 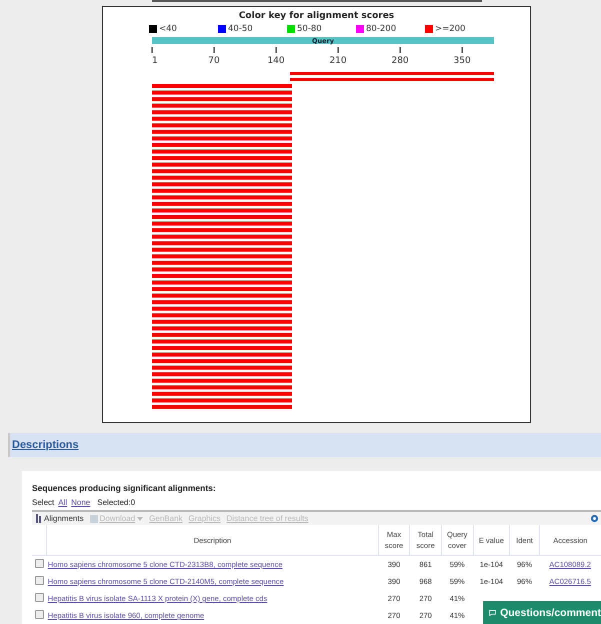 What do you see at coordinates (450, 29) in the screenshot?
I see `legend-label: >=200` at bounding box center [450, 29].